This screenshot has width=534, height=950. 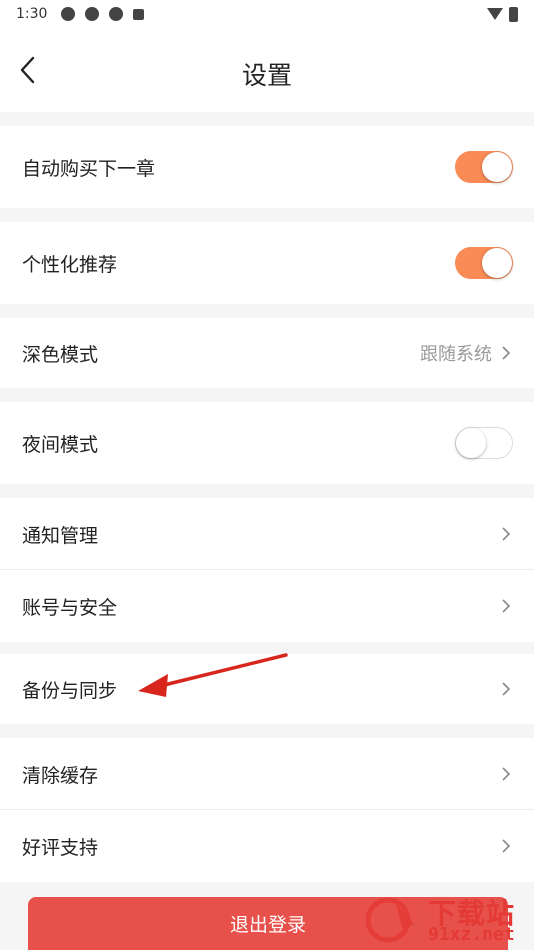 I want to click on setting-row-auto-buy: 自动购买下一章, so click(x=267, y=167).